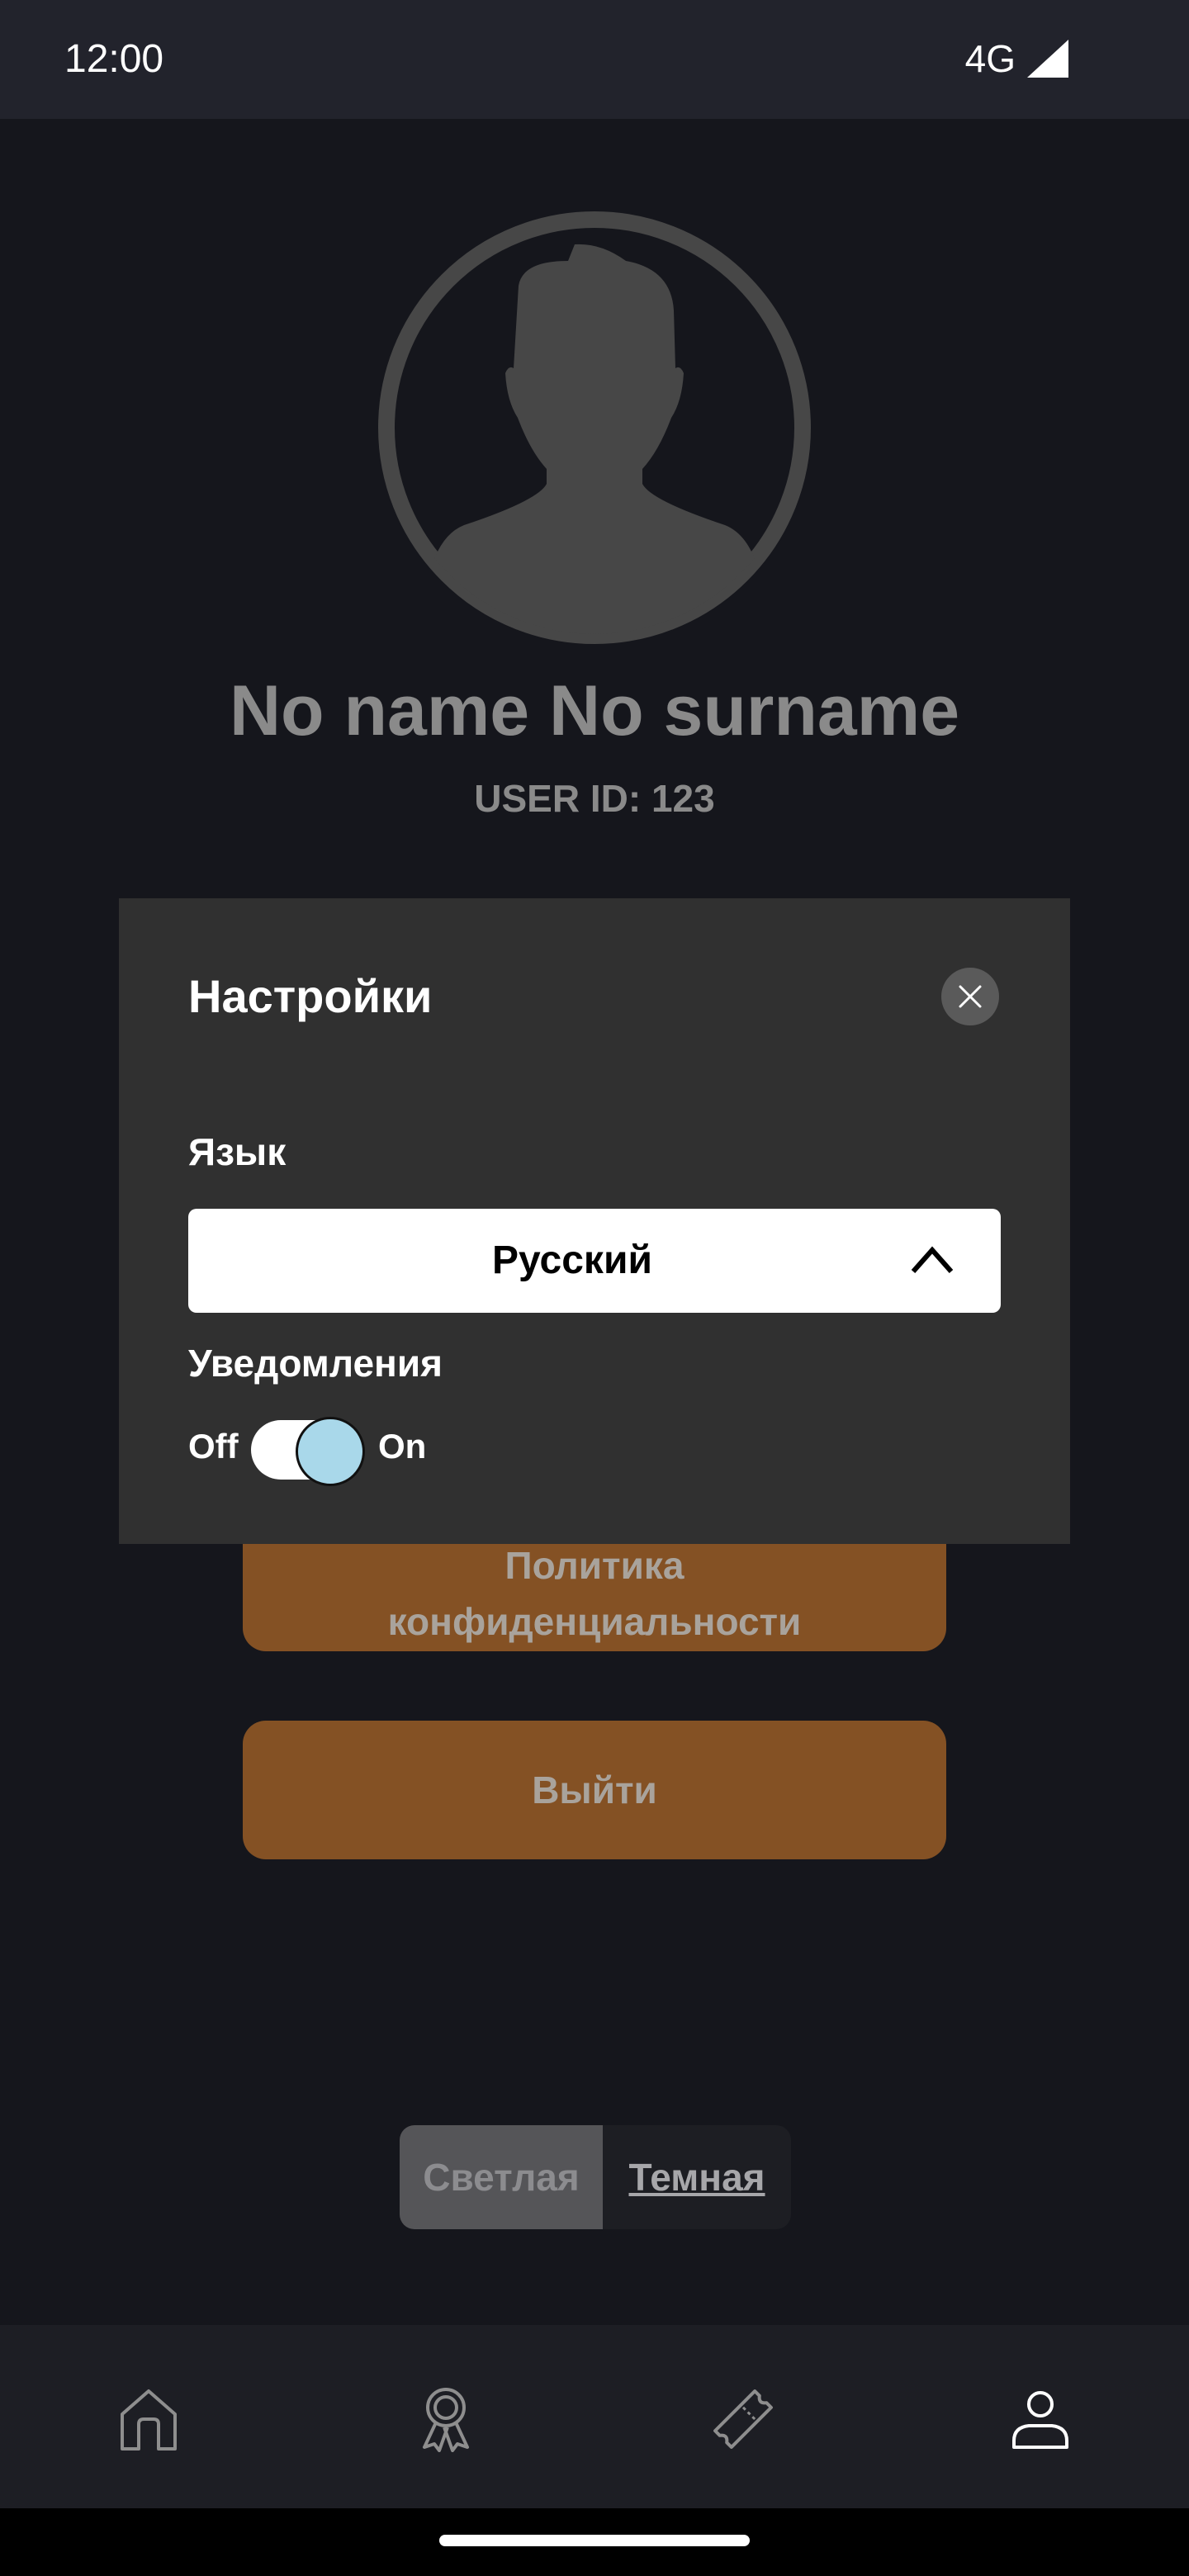 The height and width of the screenshot is (2576, 1189). Describe the element at coordinates (594, 798) in the screenshot. I see `user-id: USER ID: 123` at that location.